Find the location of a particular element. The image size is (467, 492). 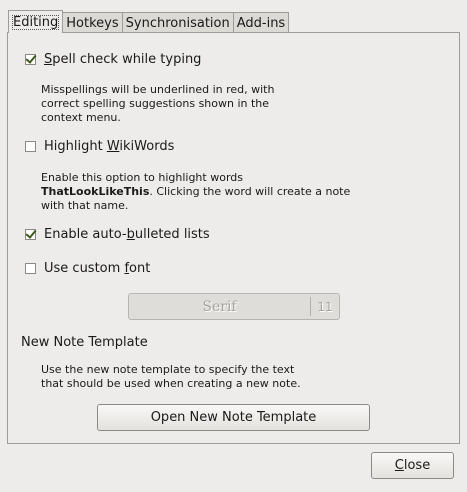

wikiwords-description-line: Enable this option to highlight words is located at coordinates (142, 177).